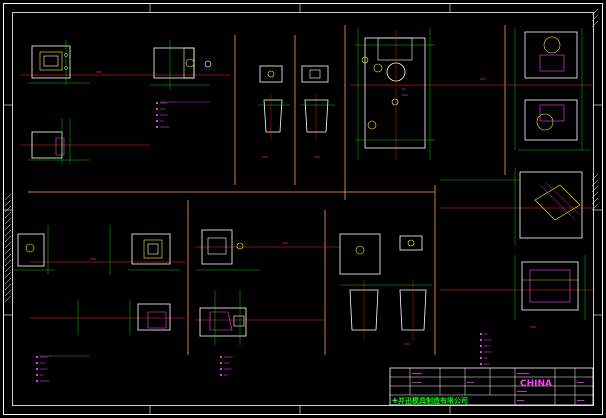  I want to click on title-block-country: CHINA, so click(536, 384).